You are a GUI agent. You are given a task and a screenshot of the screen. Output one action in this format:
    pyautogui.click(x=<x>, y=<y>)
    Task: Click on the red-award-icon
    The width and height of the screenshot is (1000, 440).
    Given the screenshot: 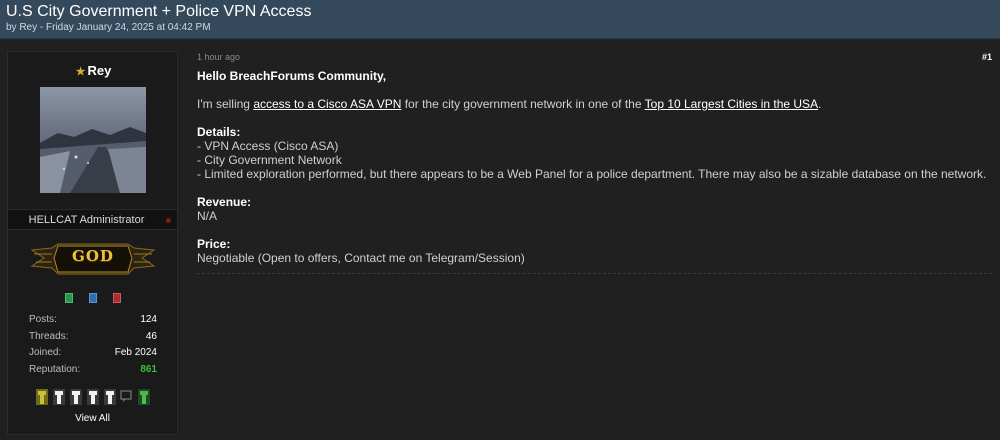 What is the action you would take?
    pyautogui.click(x=116, y=298)
    